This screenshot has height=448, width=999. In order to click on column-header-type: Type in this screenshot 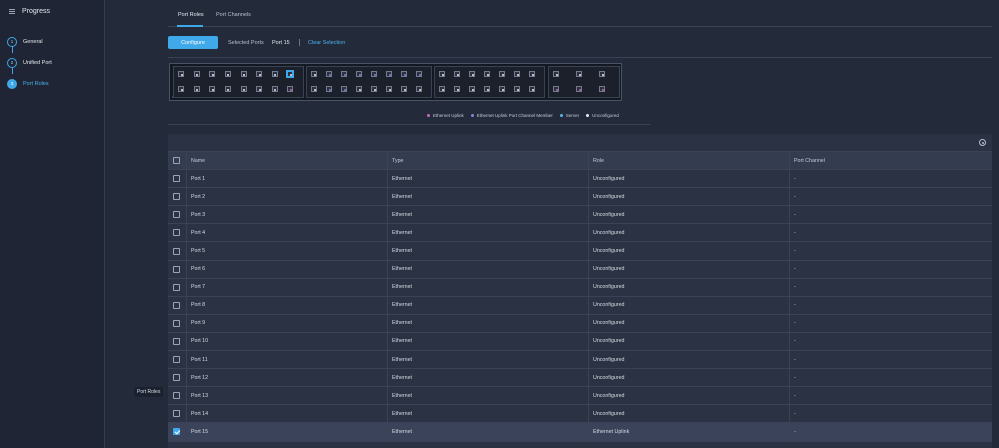, I will do `click(397, 160)`.